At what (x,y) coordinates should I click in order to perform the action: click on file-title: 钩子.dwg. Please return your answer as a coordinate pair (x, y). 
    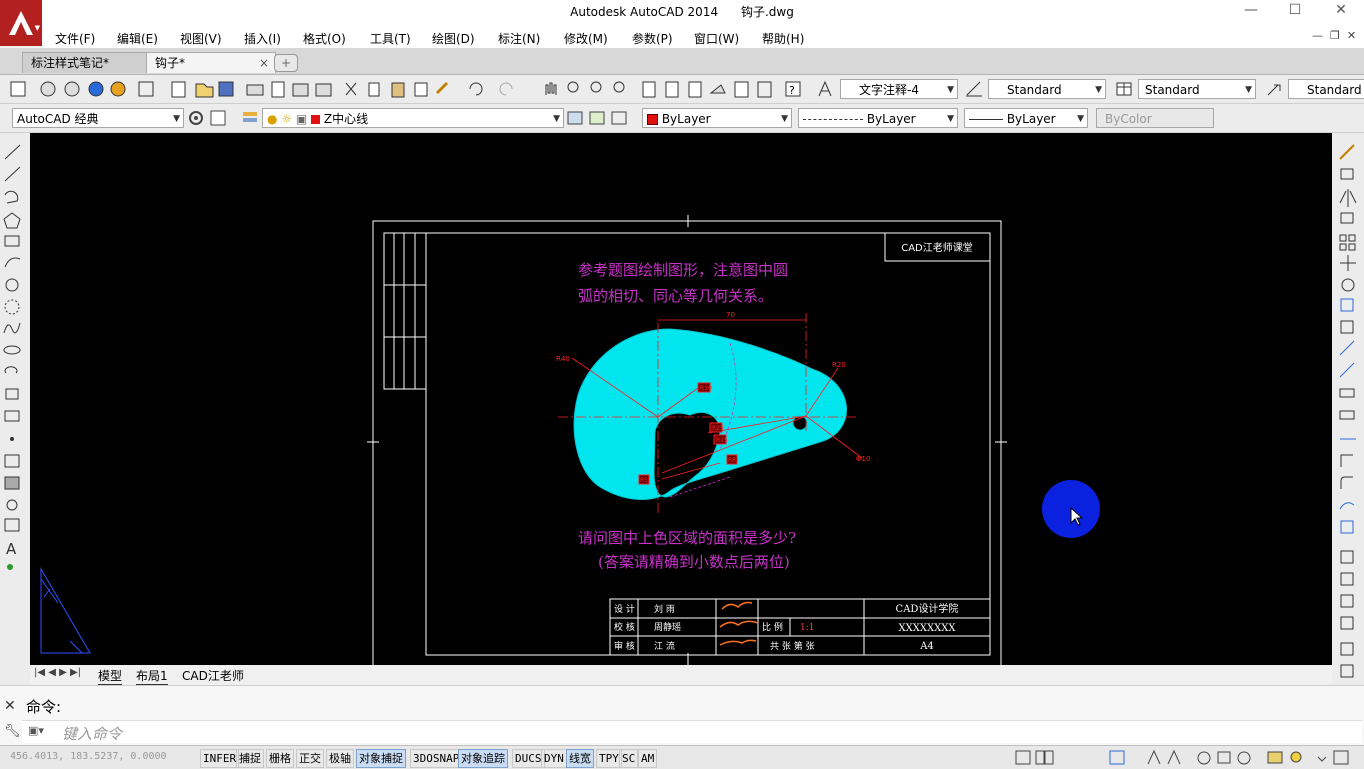
    Looking at the image, I should click on (767, 12).